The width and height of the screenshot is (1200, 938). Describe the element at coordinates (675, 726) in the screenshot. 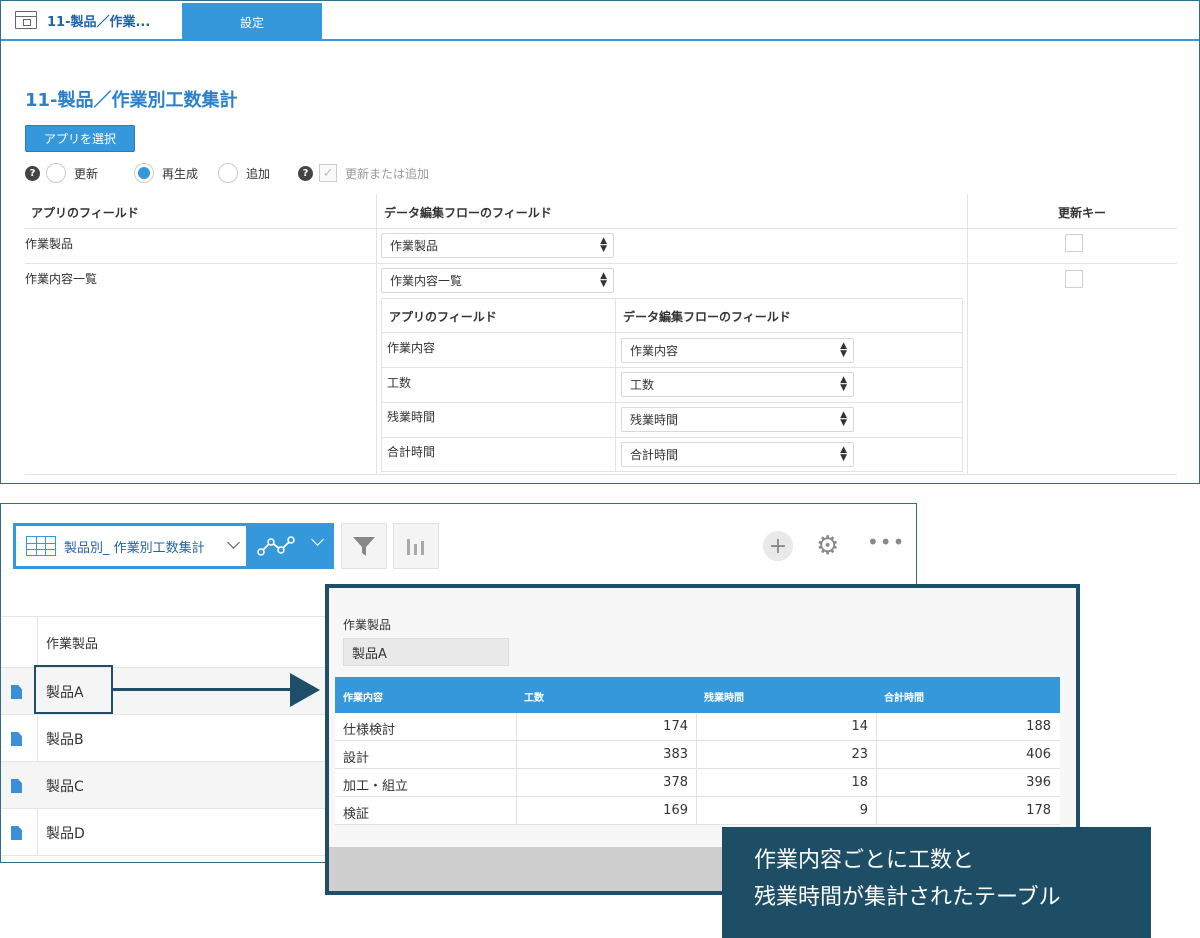

I see `table-cell: 174` at that location.